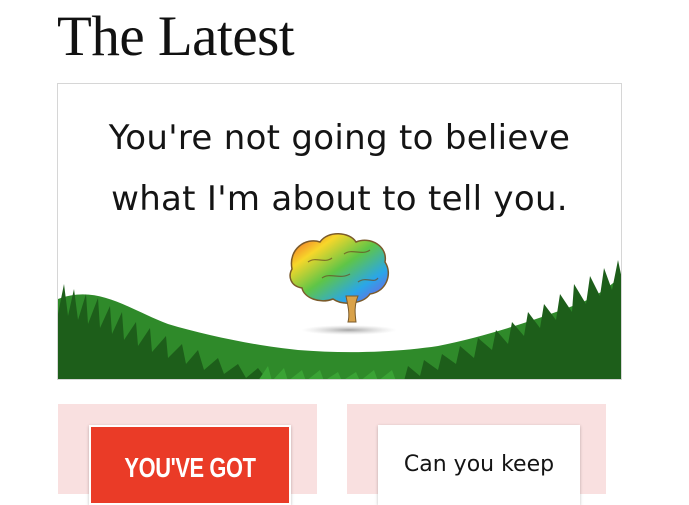 Image resolution: width=689 pixels, height=505 pixels. I want to click on comic-thumbnail-text: YOU'VE GOT, so click(190, 467).